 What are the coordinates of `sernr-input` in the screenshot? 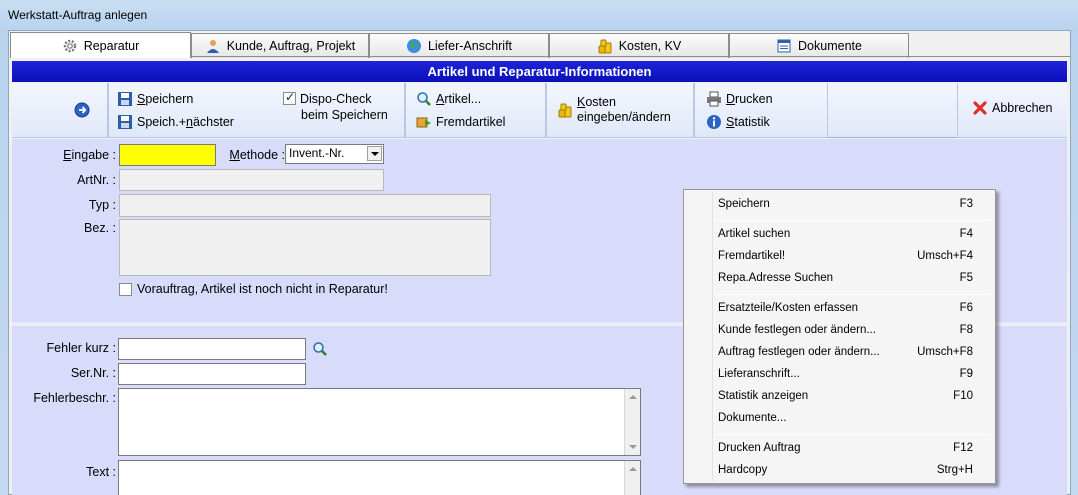 It's located at (212, 374).